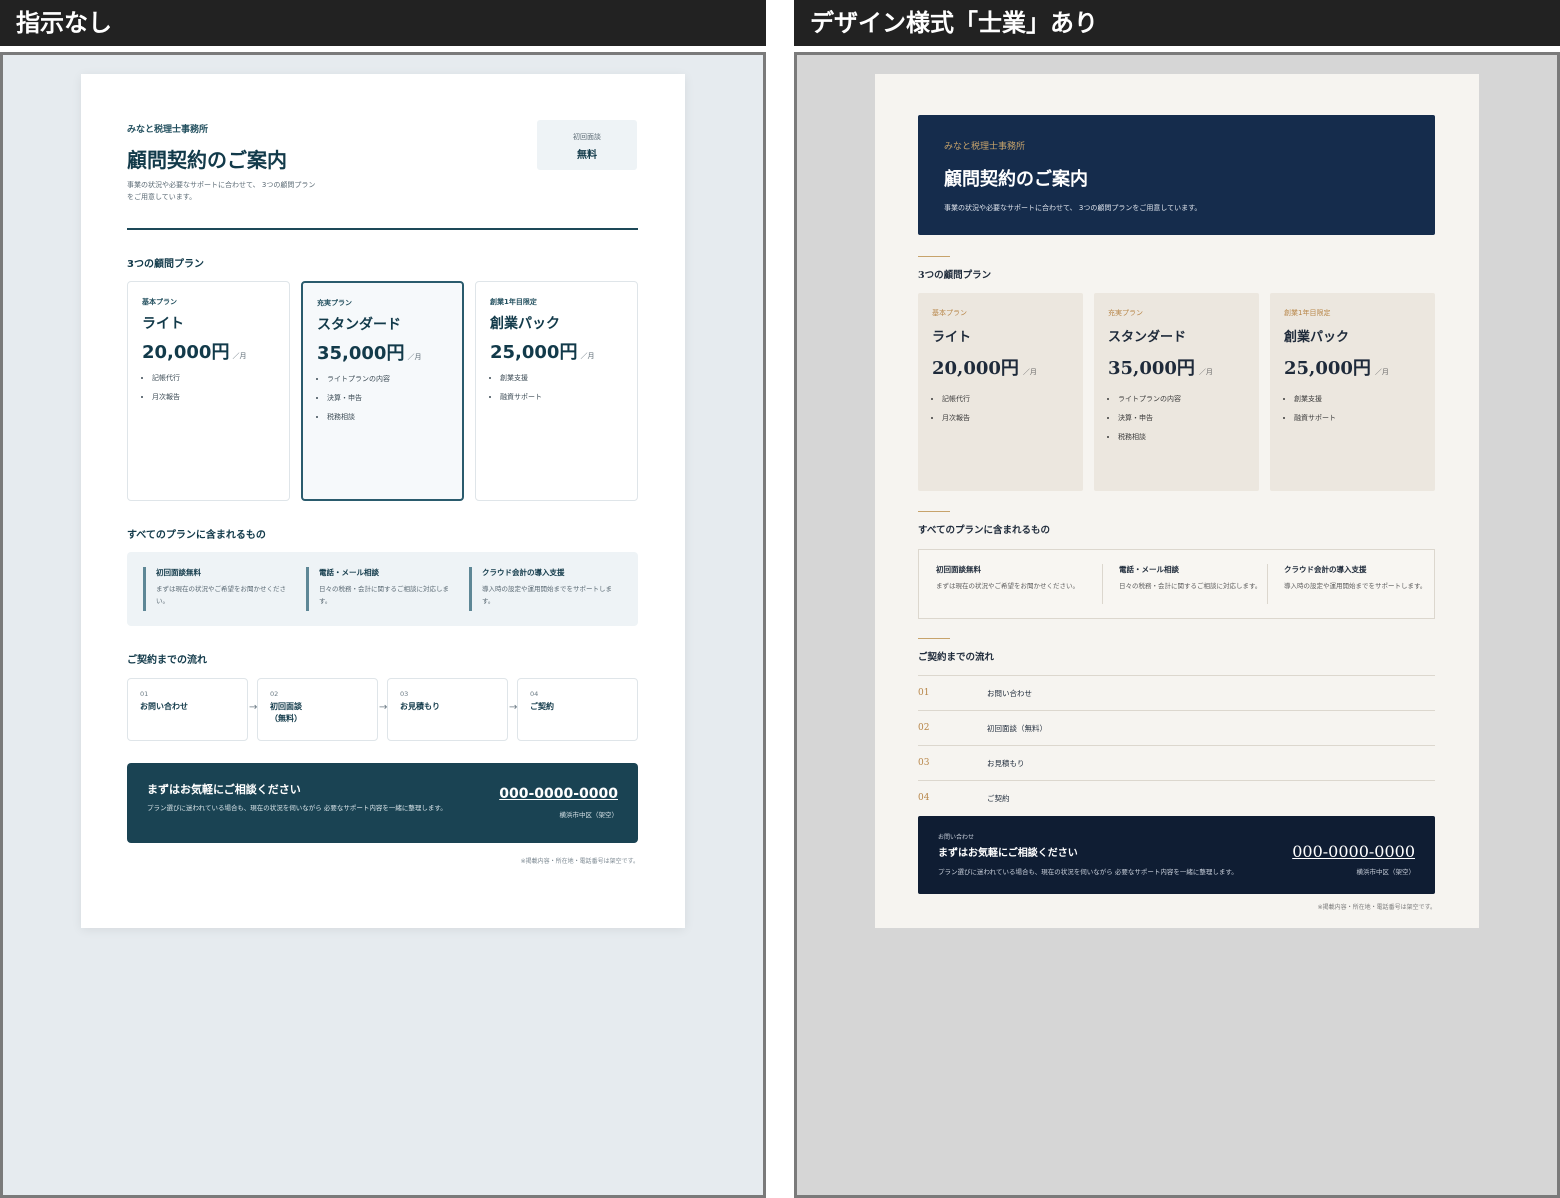 This screenshot has height=1198, width=1560. I want to click on plan-name: ライト, so click(163, 324).